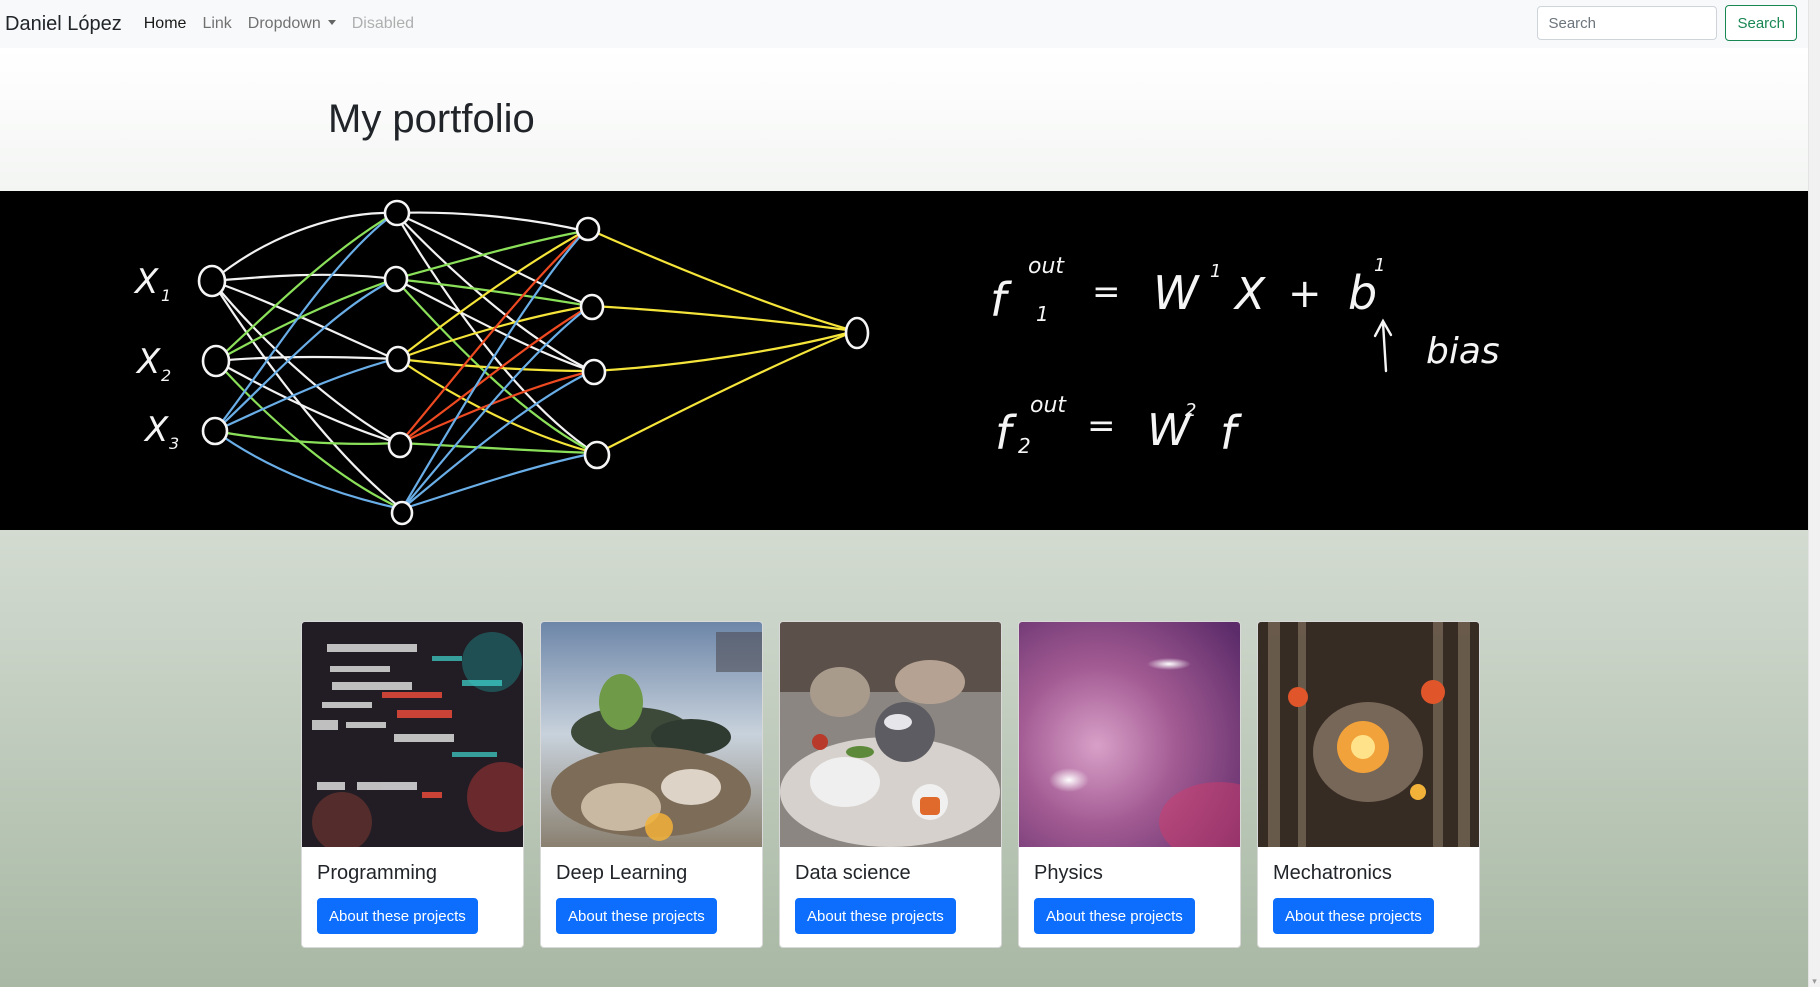 Image resolution: width=1820 pixels, height=987 pixels. What do you see at coordinates (146, 282) in the screenshot?
I see `input-x1-label: X` at bounding box center [146, 282].